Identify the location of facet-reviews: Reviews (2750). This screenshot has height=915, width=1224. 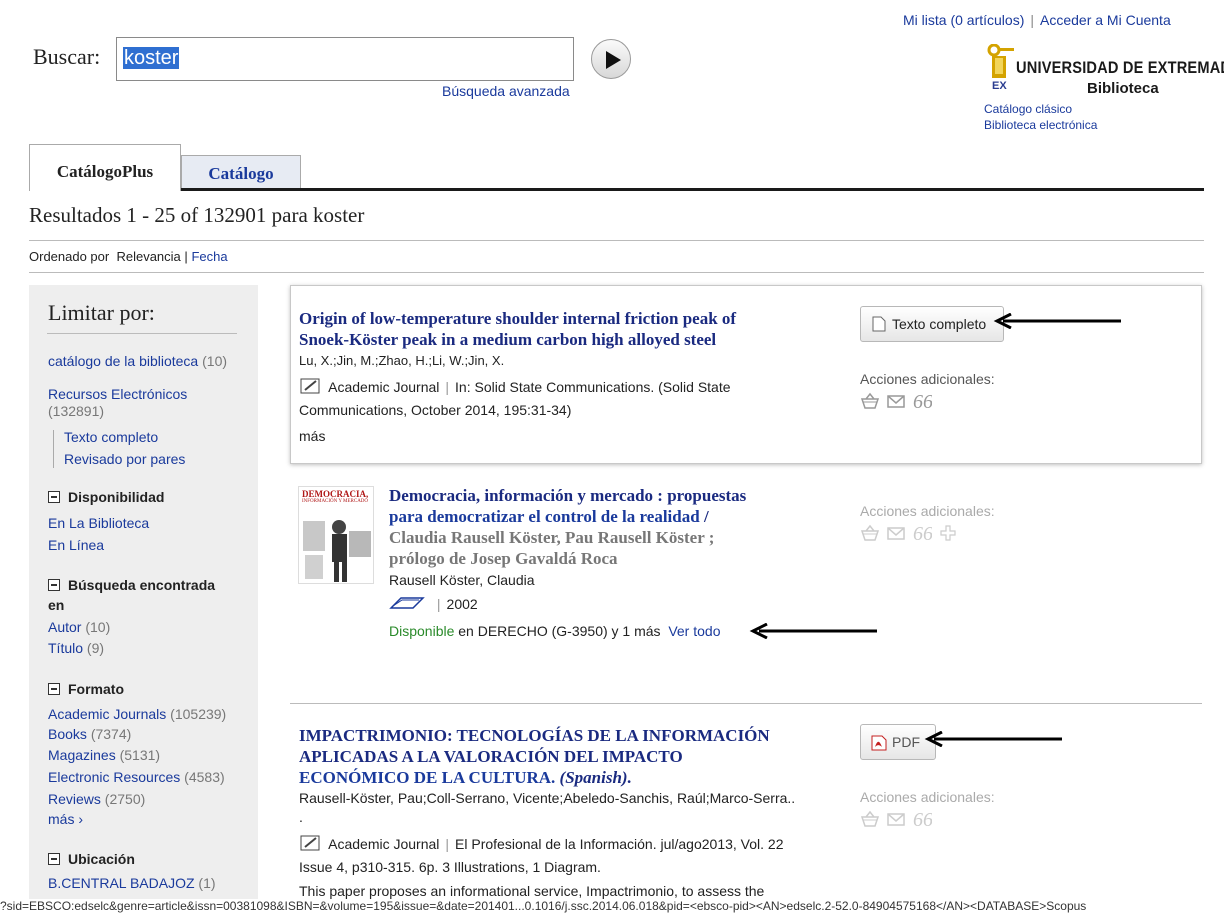
(96, 799).